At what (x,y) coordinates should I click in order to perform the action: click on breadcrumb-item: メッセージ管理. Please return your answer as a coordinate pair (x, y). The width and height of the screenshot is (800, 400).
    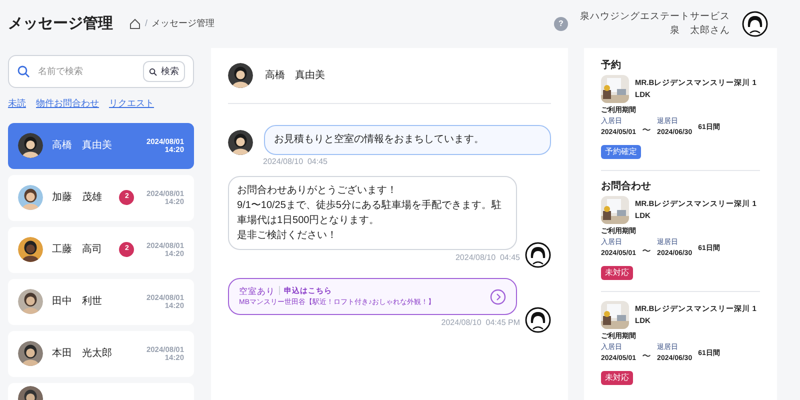
    Looking at the image, I should click on (183, 23).